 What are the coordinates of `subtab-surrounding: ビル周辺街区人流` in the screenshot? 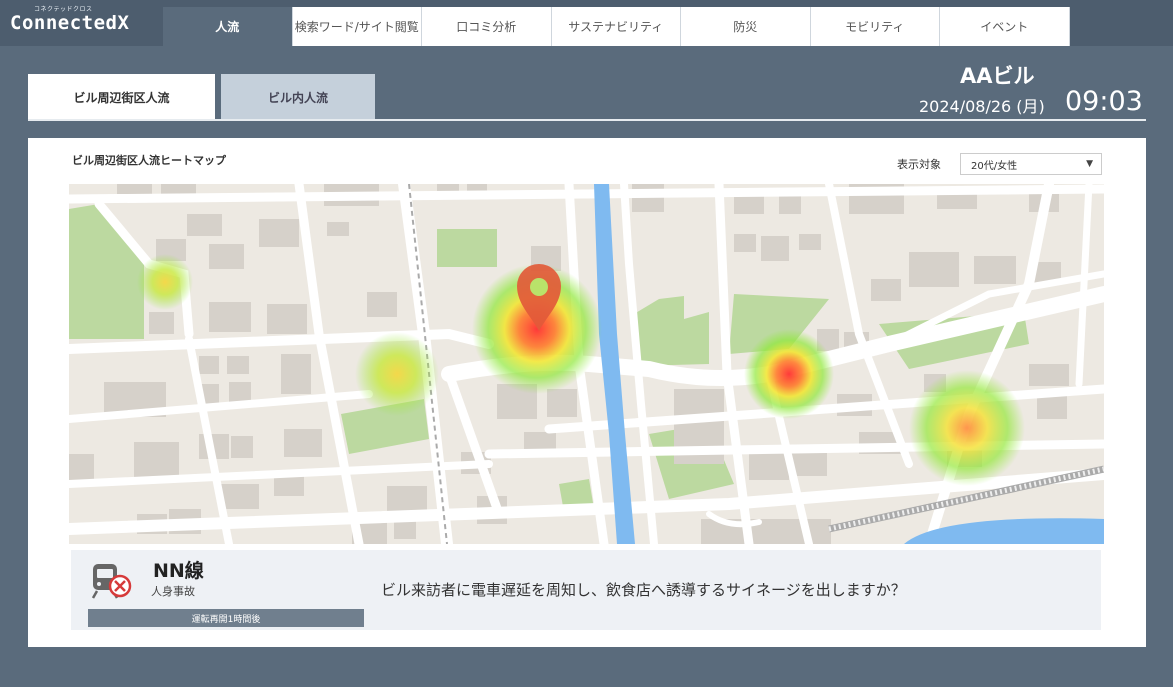 It's located at (121, 97).